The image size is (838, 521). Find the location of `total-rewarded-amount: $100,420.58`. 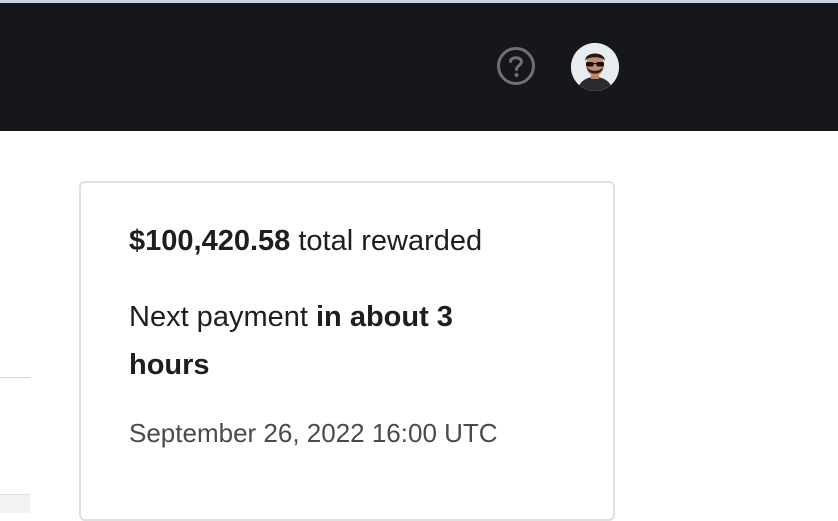

total-rewarded-amount: $100,420.58 is located at coordinates (210, 241).